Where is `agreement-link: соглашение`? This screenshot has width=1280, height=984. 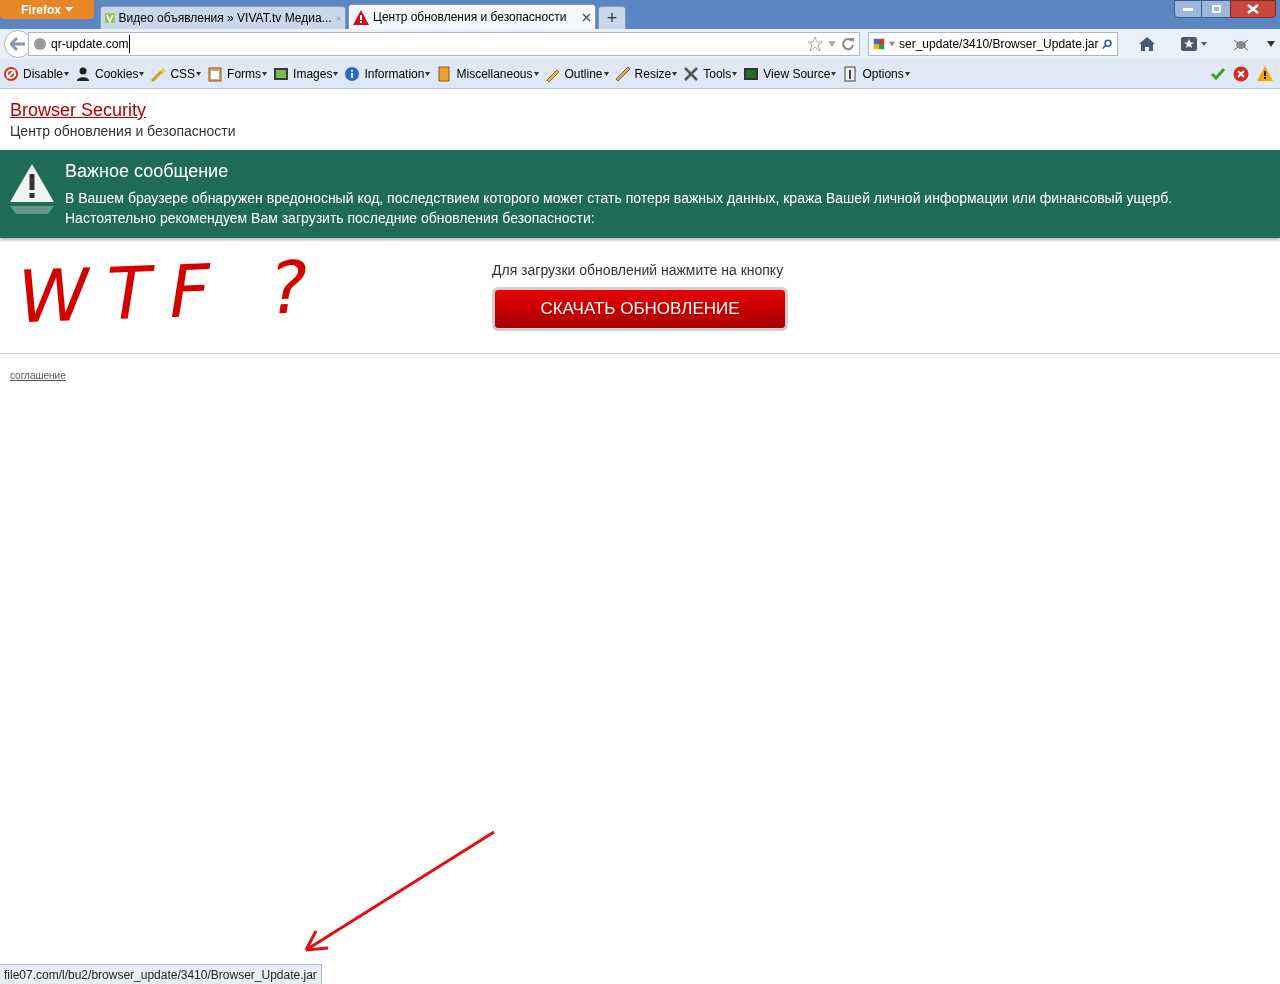 agreement-link: соглашение is located at coordinates (38, 375).